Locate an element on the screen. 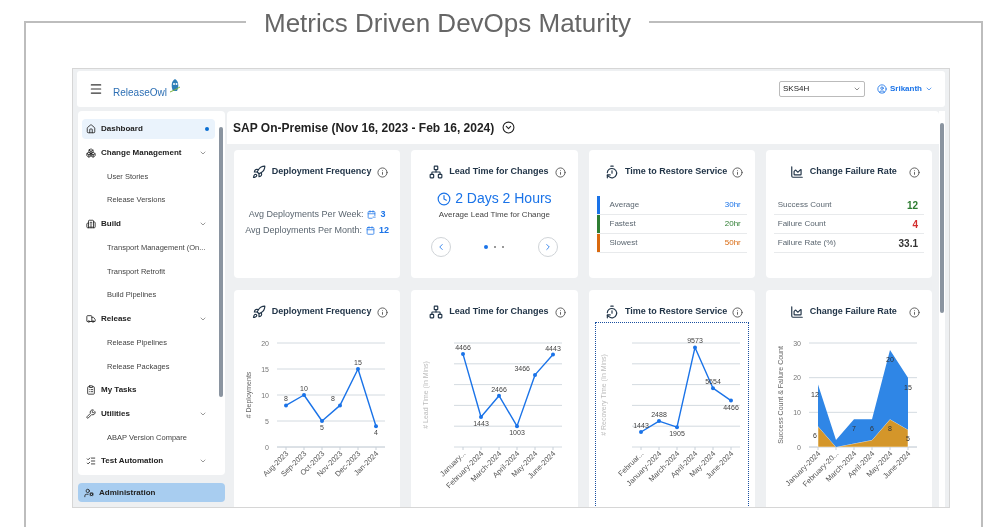  metric-label: Failure Rate (%) is located at coordinates (807, 243).